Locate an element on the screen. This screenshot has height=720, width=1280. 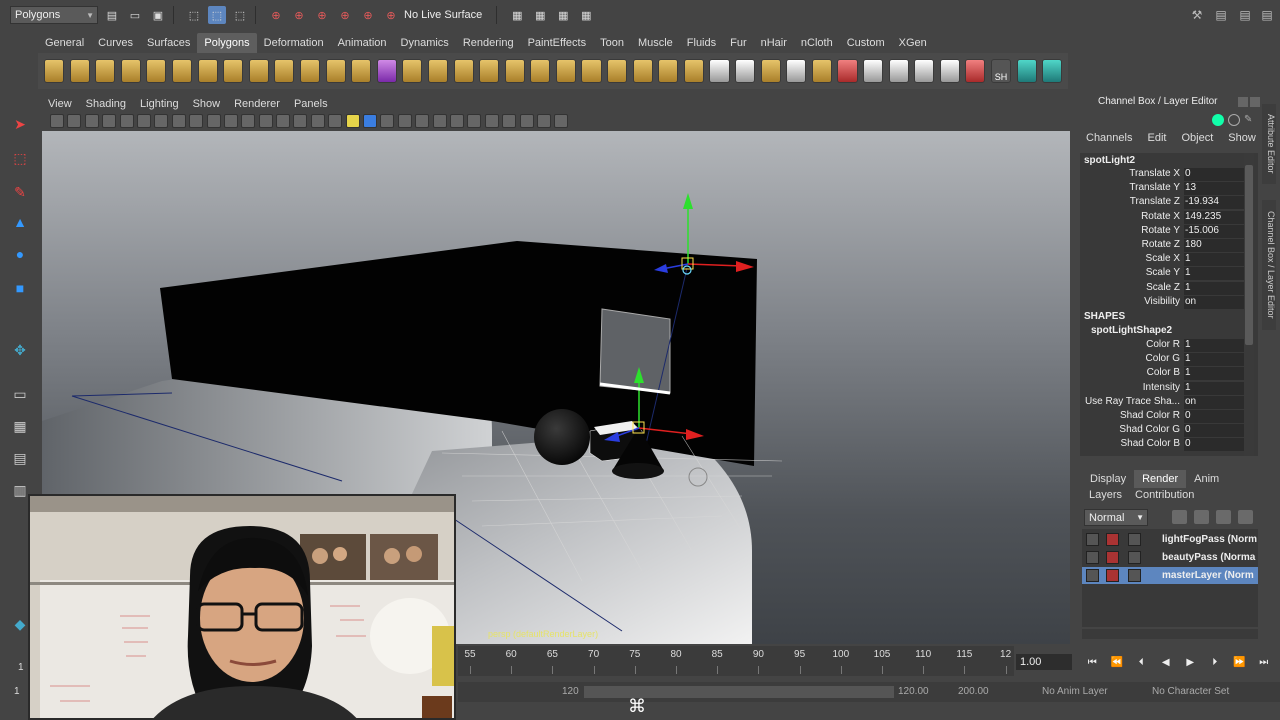
paint-select-tool-icon: ✎ is located at coordinates (20, 192).